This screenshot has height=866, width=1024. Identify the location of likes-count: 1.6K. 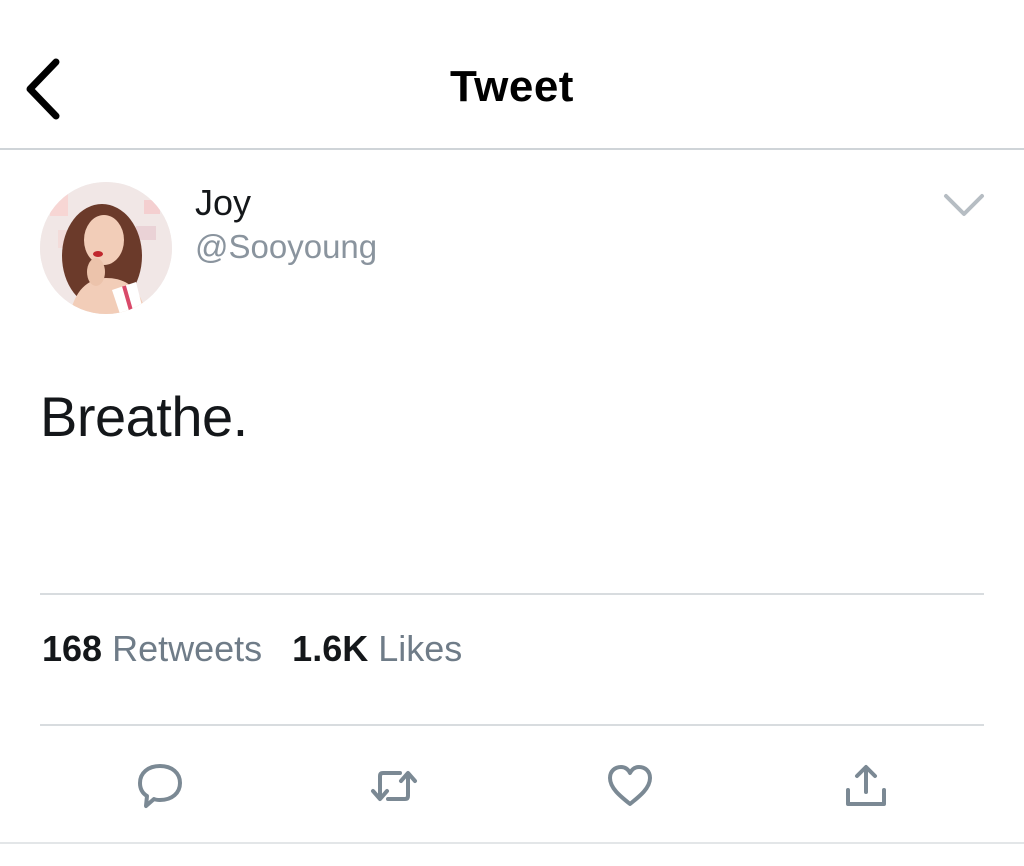
(330, 648).